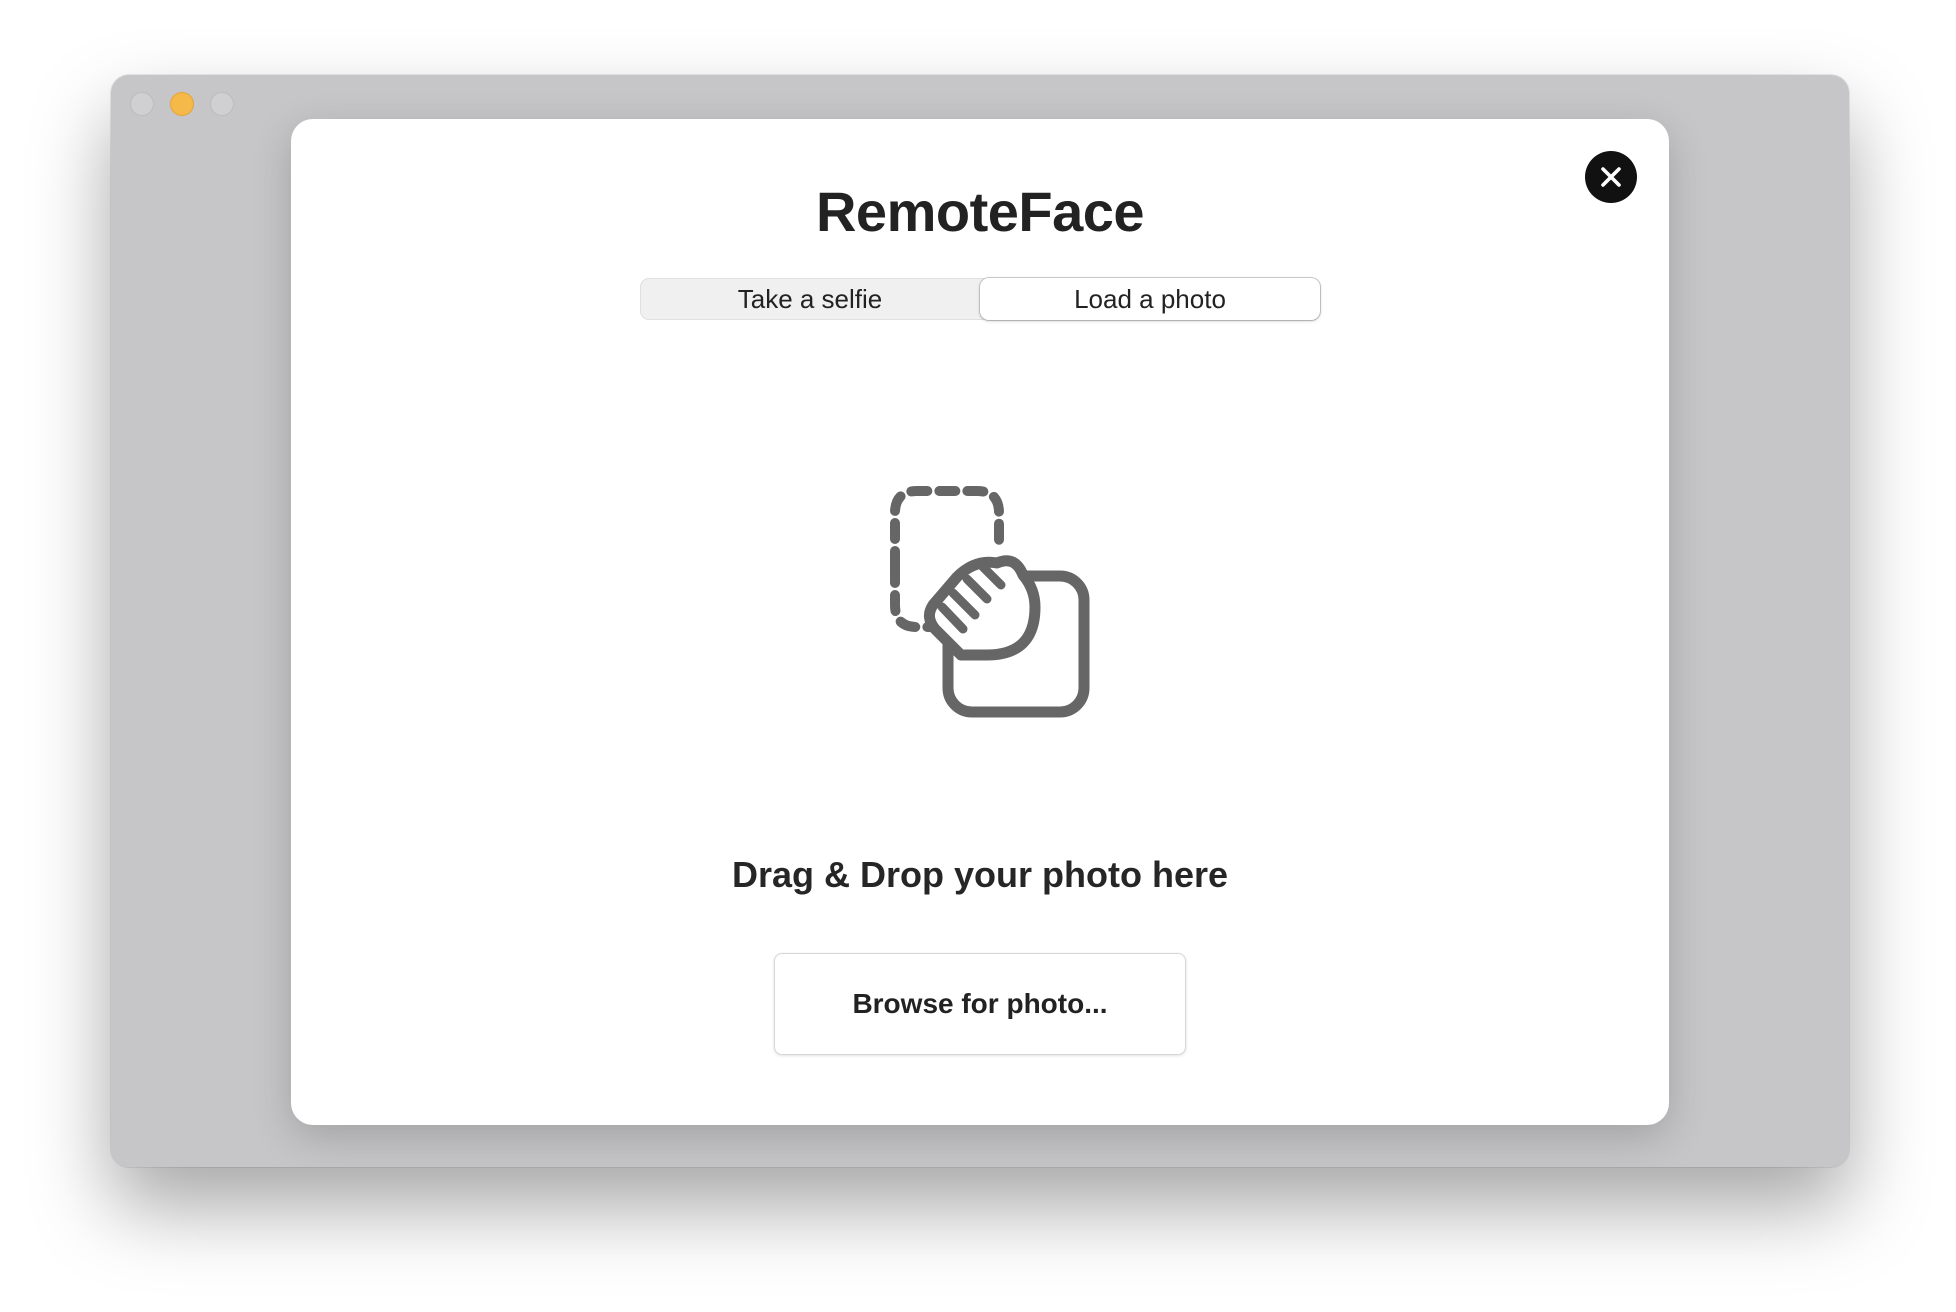 Image resolution: width=1956 pixels, height=1312 pixels. What do you see at coordinates (1150, 299) in the screenshot?
I see `tab-load-photo: Load a photo` at bounding box center [1150, 299].